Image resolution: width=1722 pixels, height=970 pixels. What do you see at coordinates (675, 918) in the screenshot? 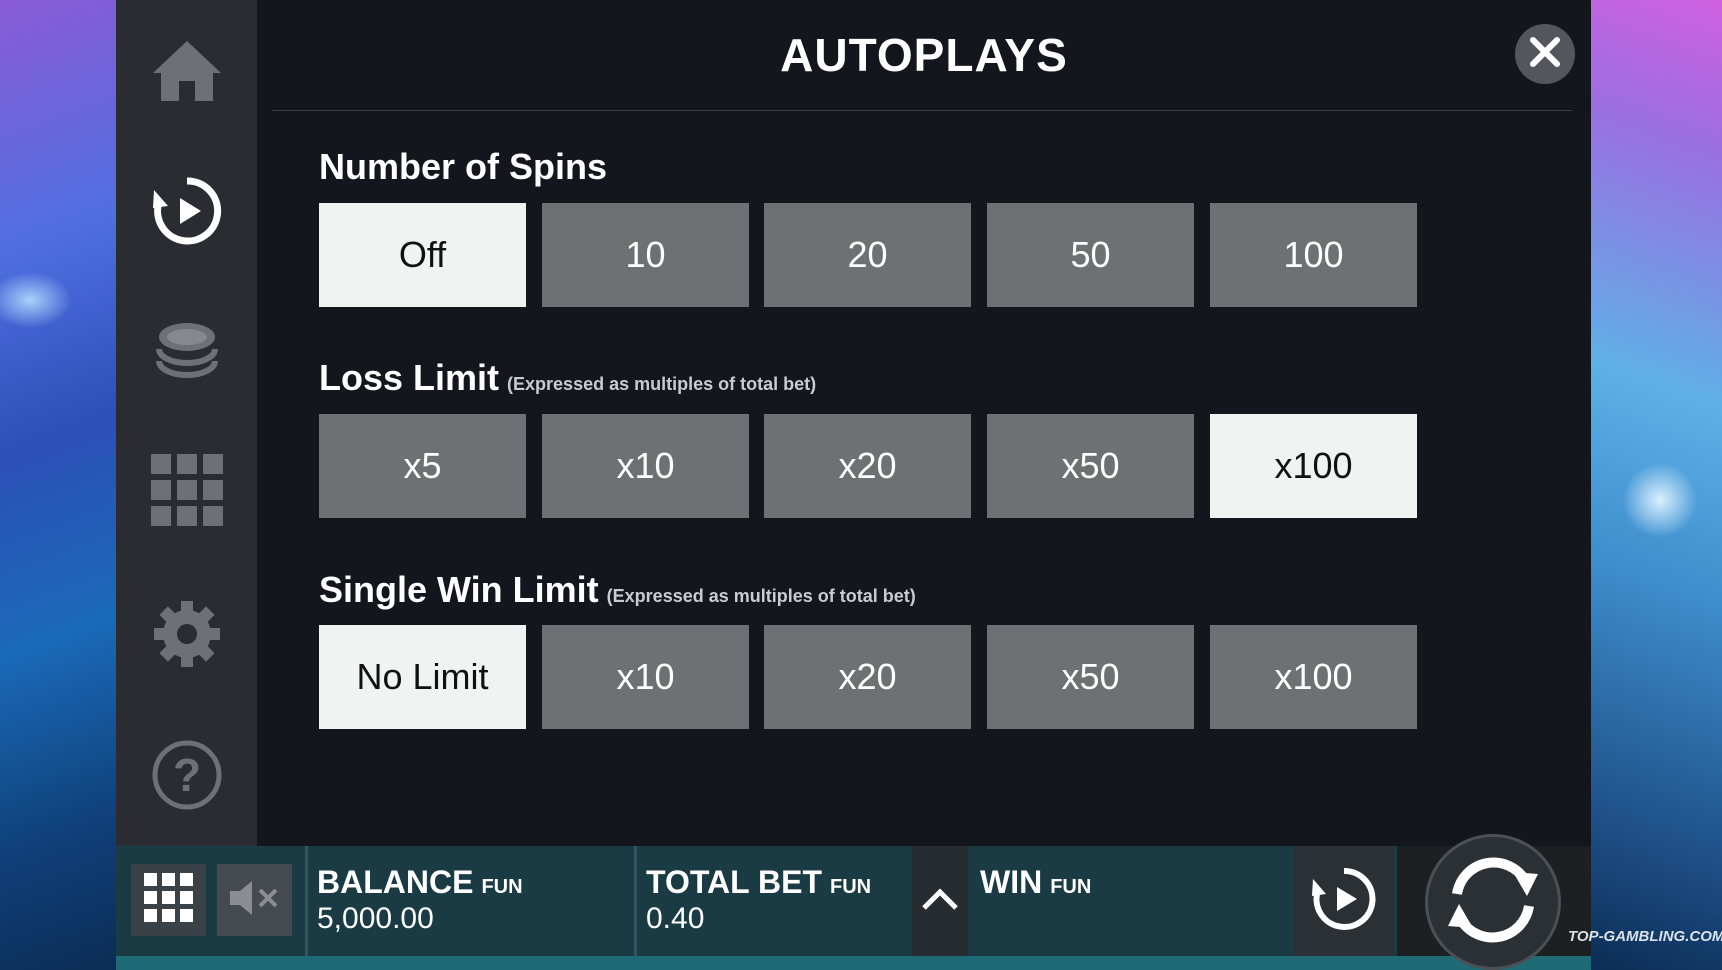
I see `total-bet-value: 0.40` at bounding box center [675, 918].